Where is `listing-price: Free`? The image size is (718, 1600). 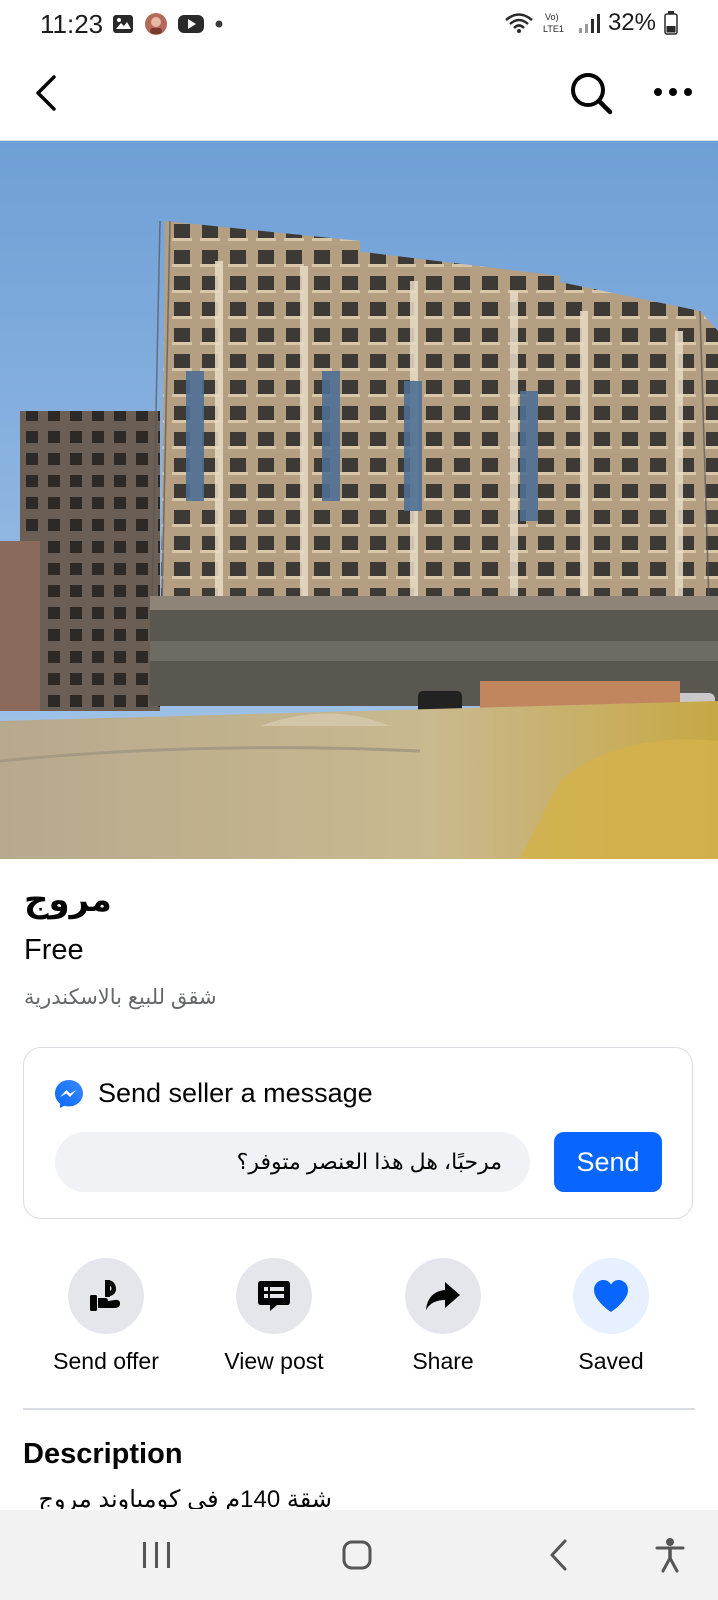 listing-price: Free is located at coordinates (54, 950).